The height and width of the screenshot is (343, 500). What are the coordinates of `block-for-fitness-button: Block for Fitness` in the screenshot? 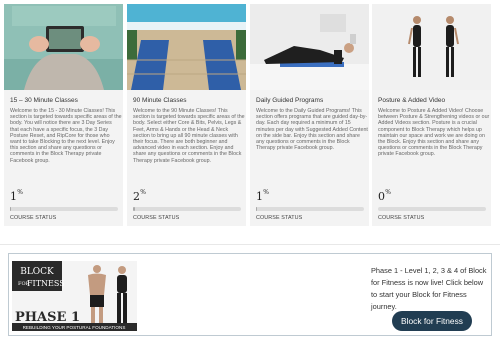 It's located at (432, 321).